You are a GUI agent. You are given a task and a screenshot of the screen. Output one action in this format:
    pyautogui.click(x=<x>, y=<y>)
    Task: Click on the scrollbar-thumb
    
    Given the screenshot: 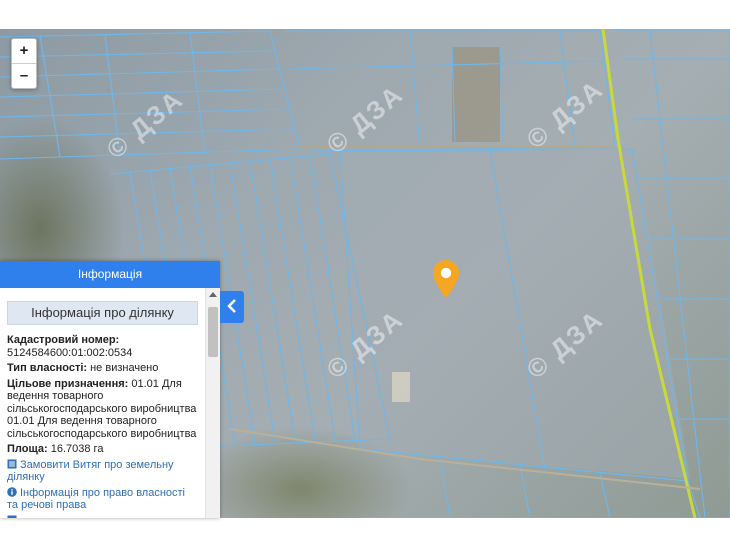 What is the action you would take?
    pyautogui.click(x=213, y=332)
    